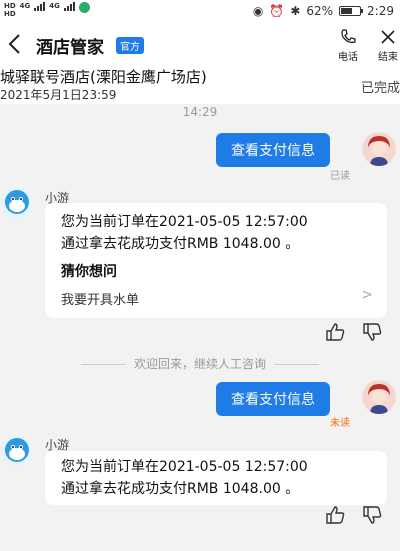  I want to click on order-time: 2021年5月1日23:59, so click(58, 95).